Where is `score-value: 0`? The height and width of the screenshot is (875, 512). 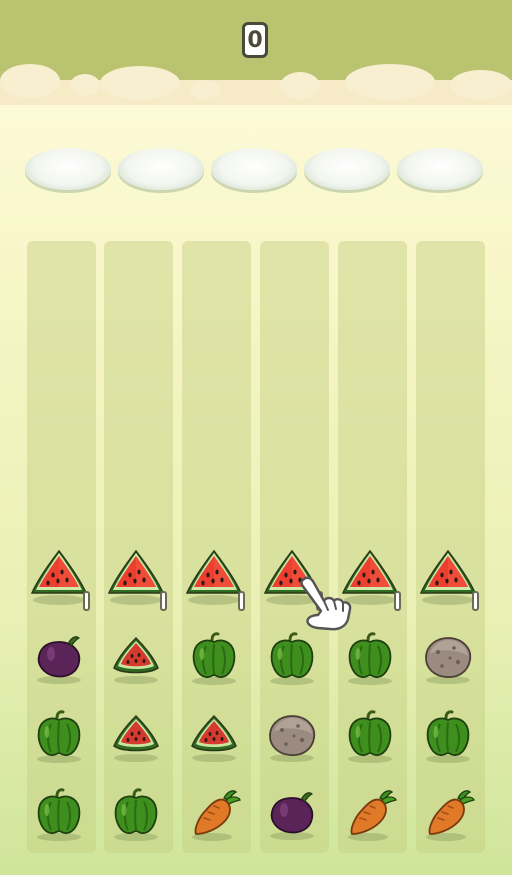 score-value: 0 is located at coordinates (255, 40).